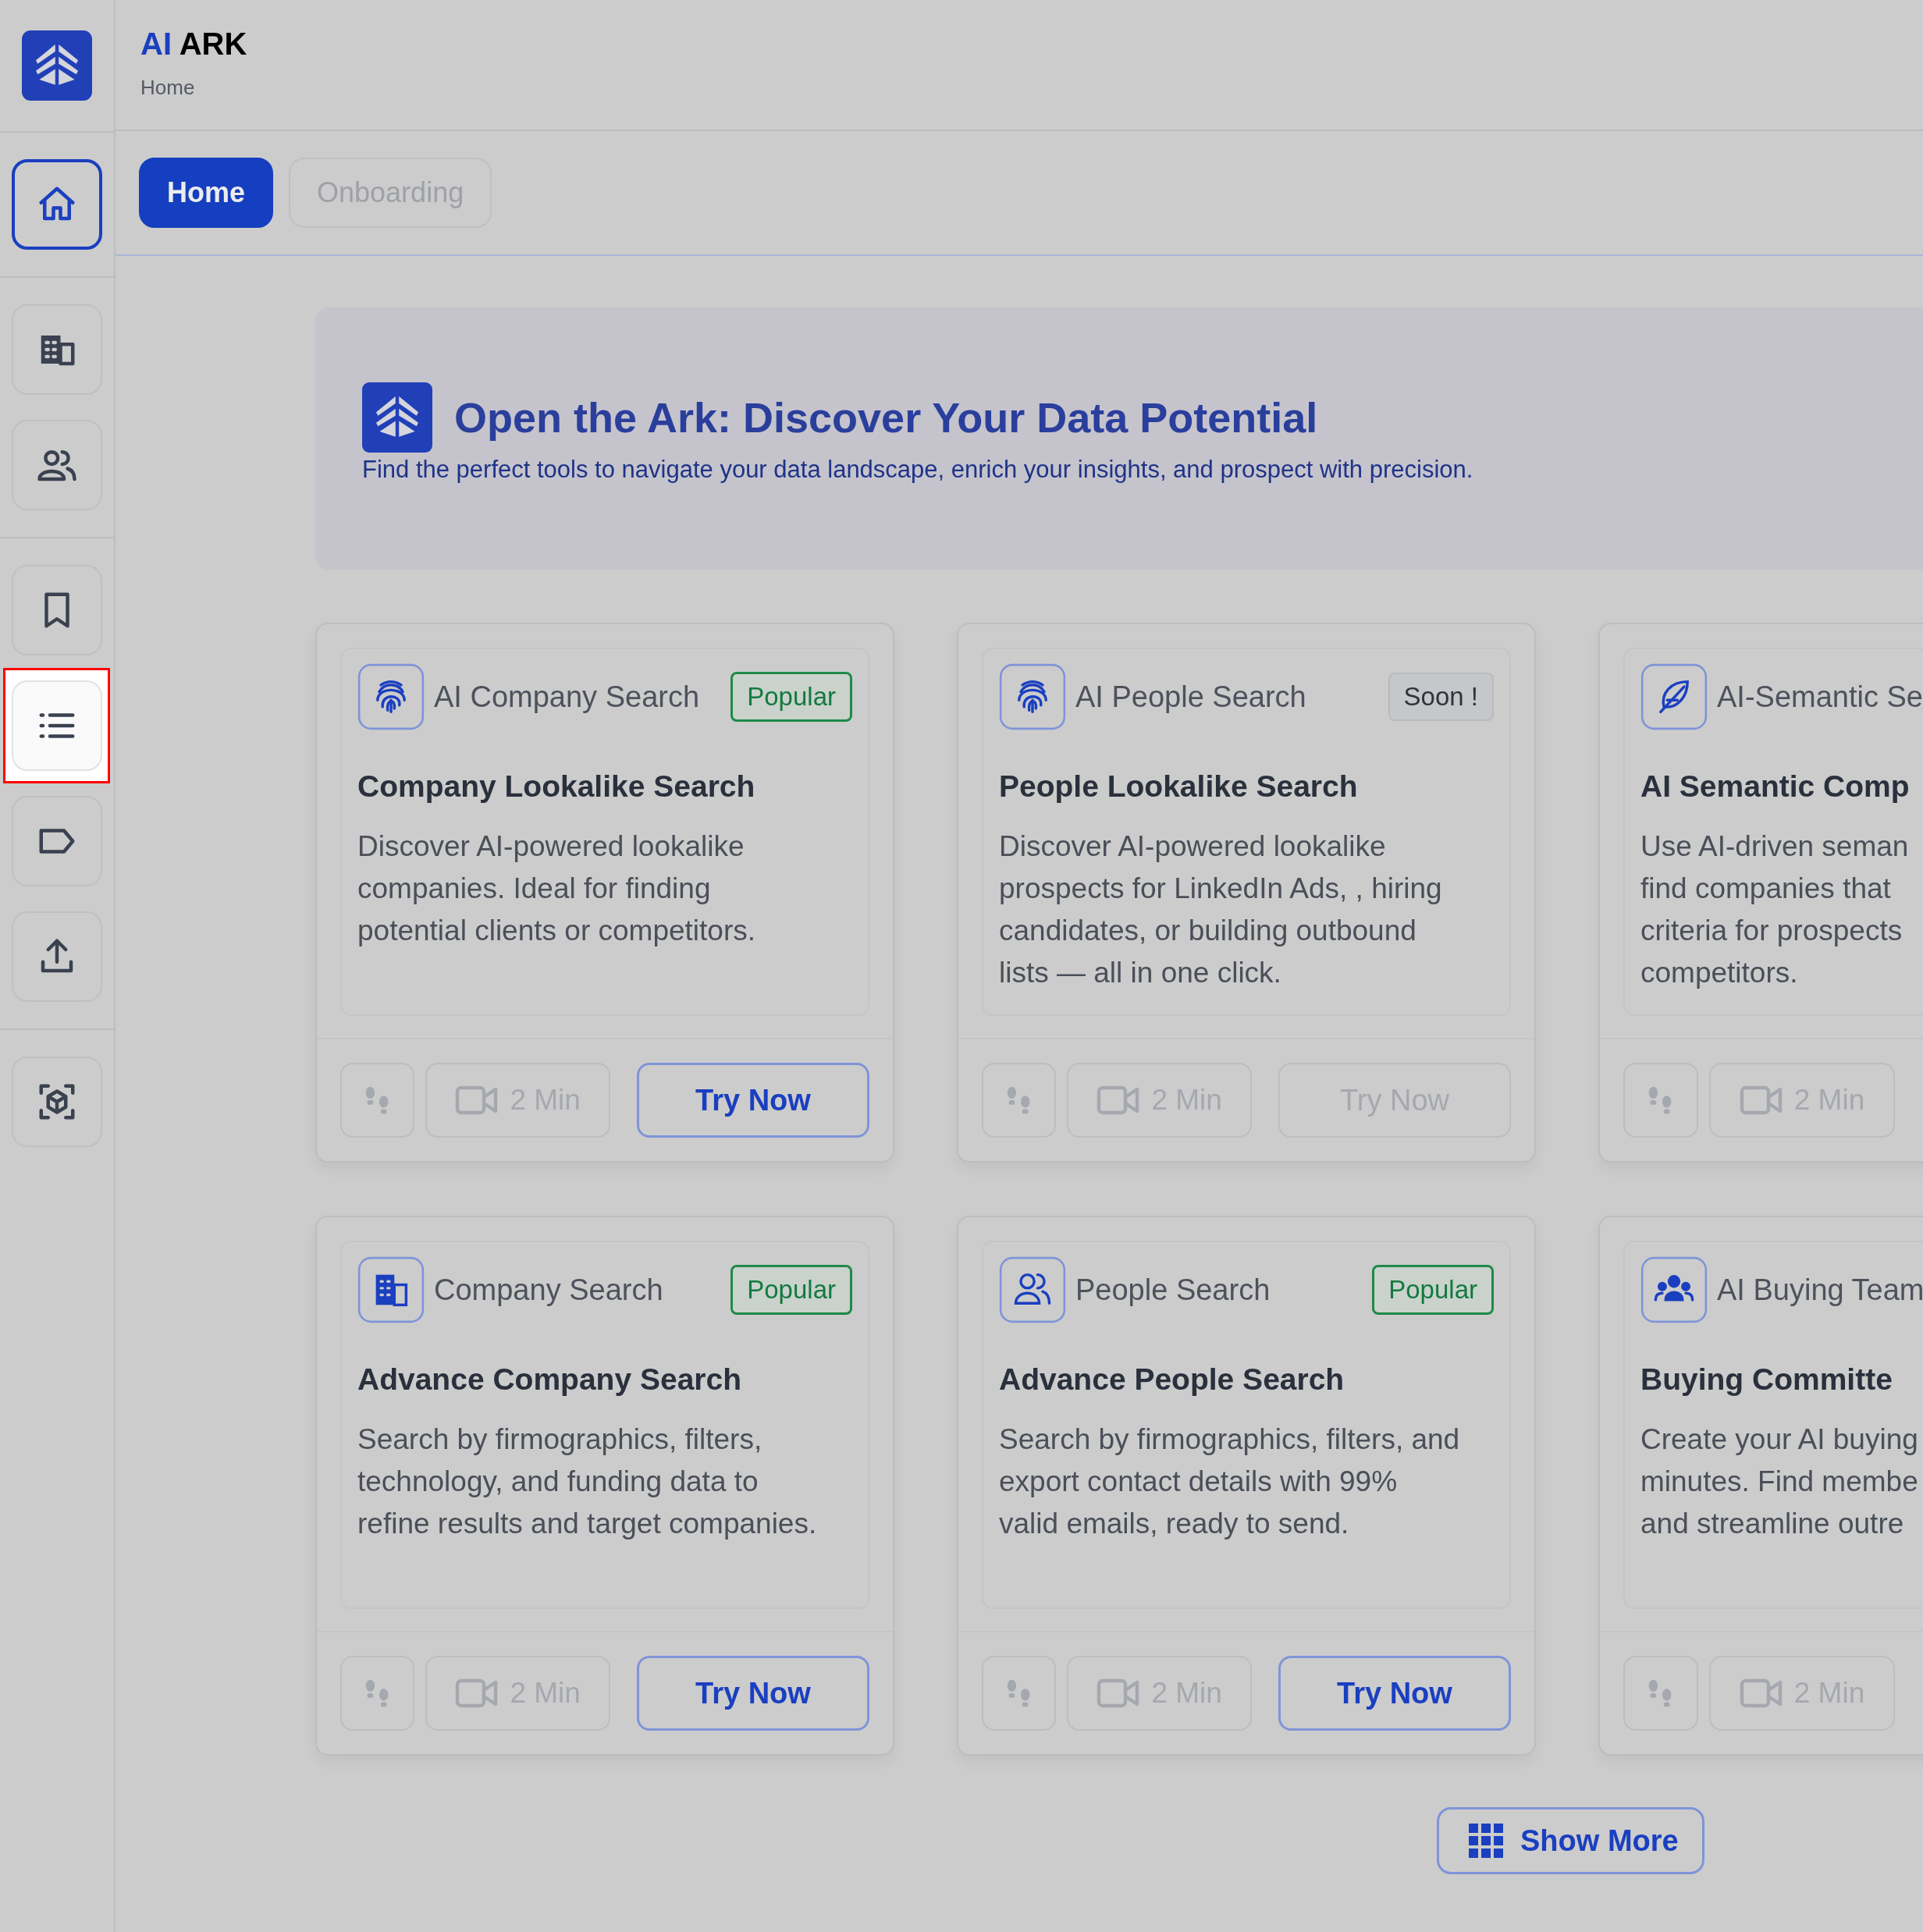  Describe the element at coordinates (1221, 909) in the screenshot. I see `card-description: Discover AI-powered lookalike prospects for LinkedIn Ads, , hiring candidates, or building outbound lists — all in one click.` at that location.